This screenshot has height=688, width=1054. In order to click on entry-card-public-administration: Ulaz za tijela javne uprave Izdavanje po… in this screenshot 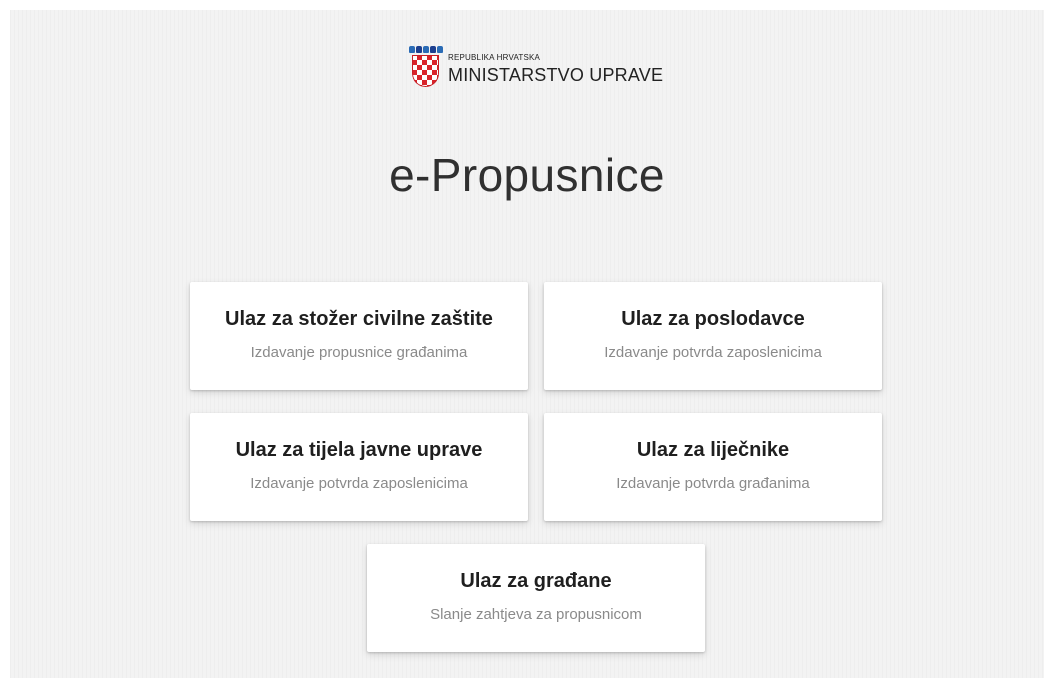, I will do `click(359, 467)`.